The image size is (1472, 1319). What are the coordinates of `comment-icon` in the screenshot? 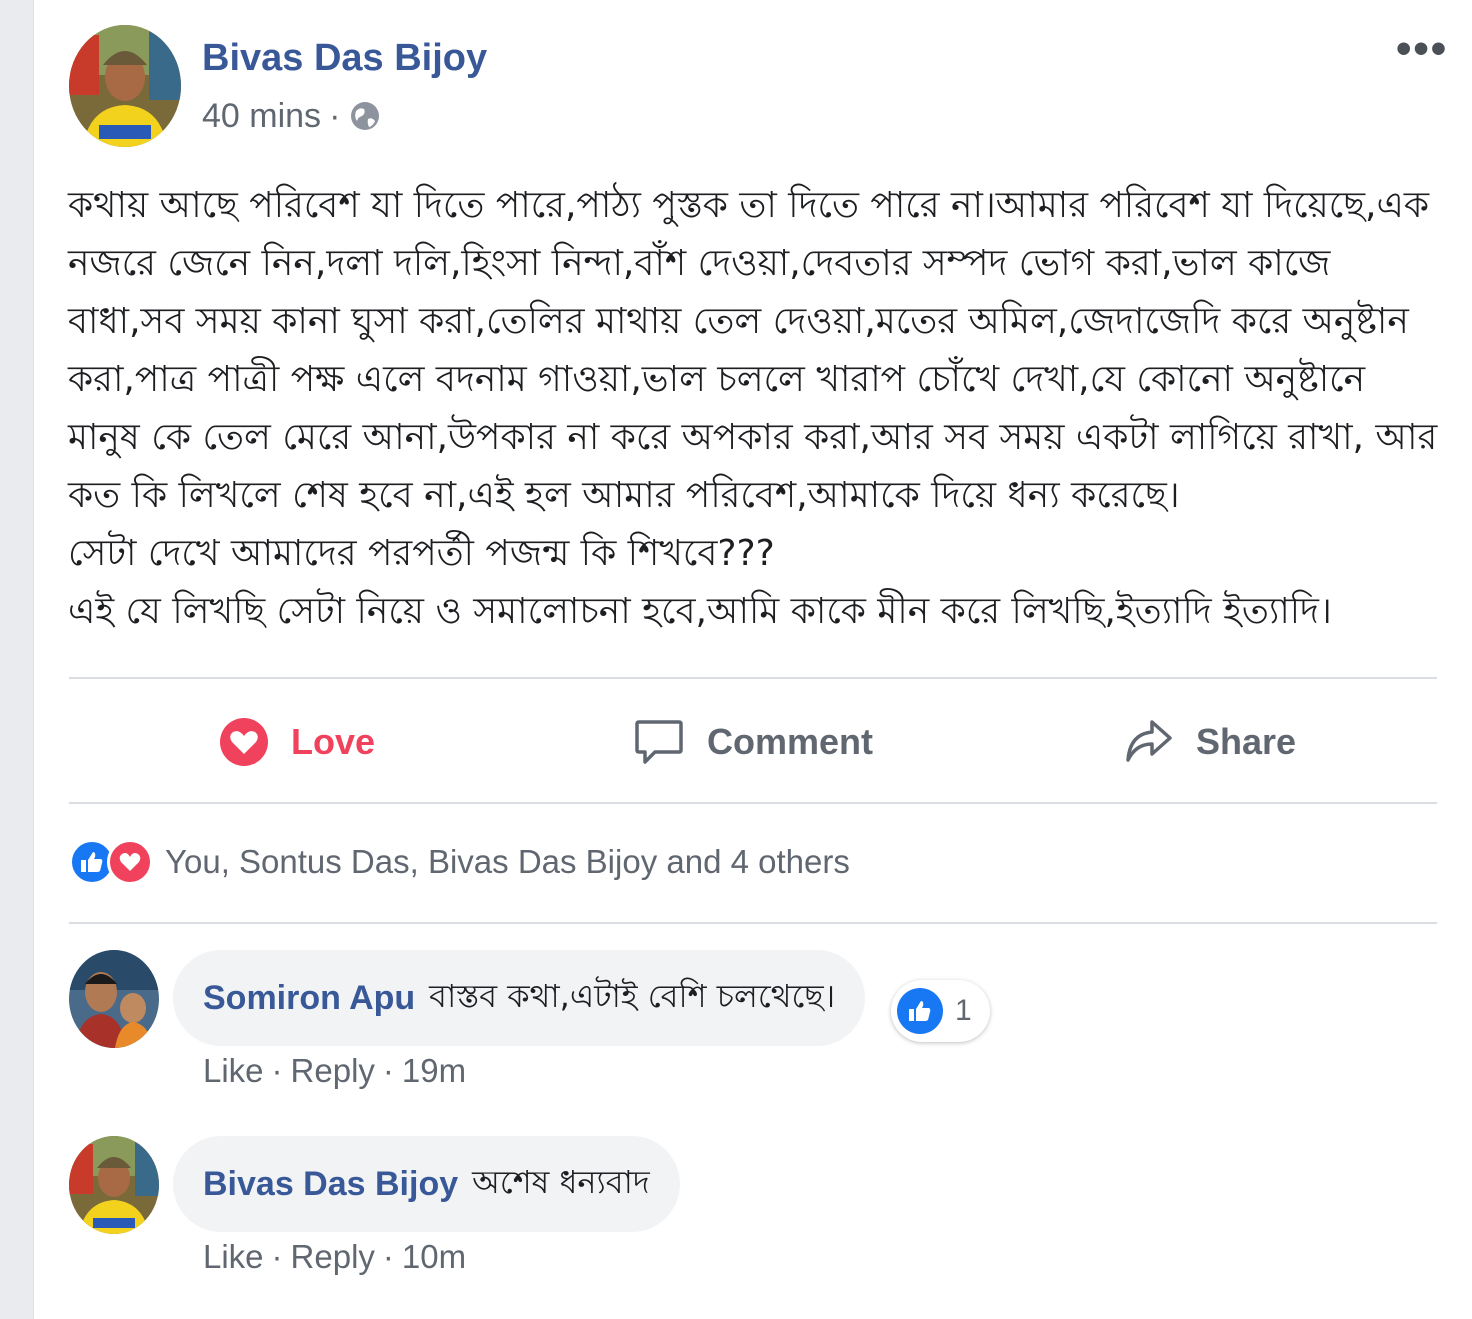 It's located at (659, 742).